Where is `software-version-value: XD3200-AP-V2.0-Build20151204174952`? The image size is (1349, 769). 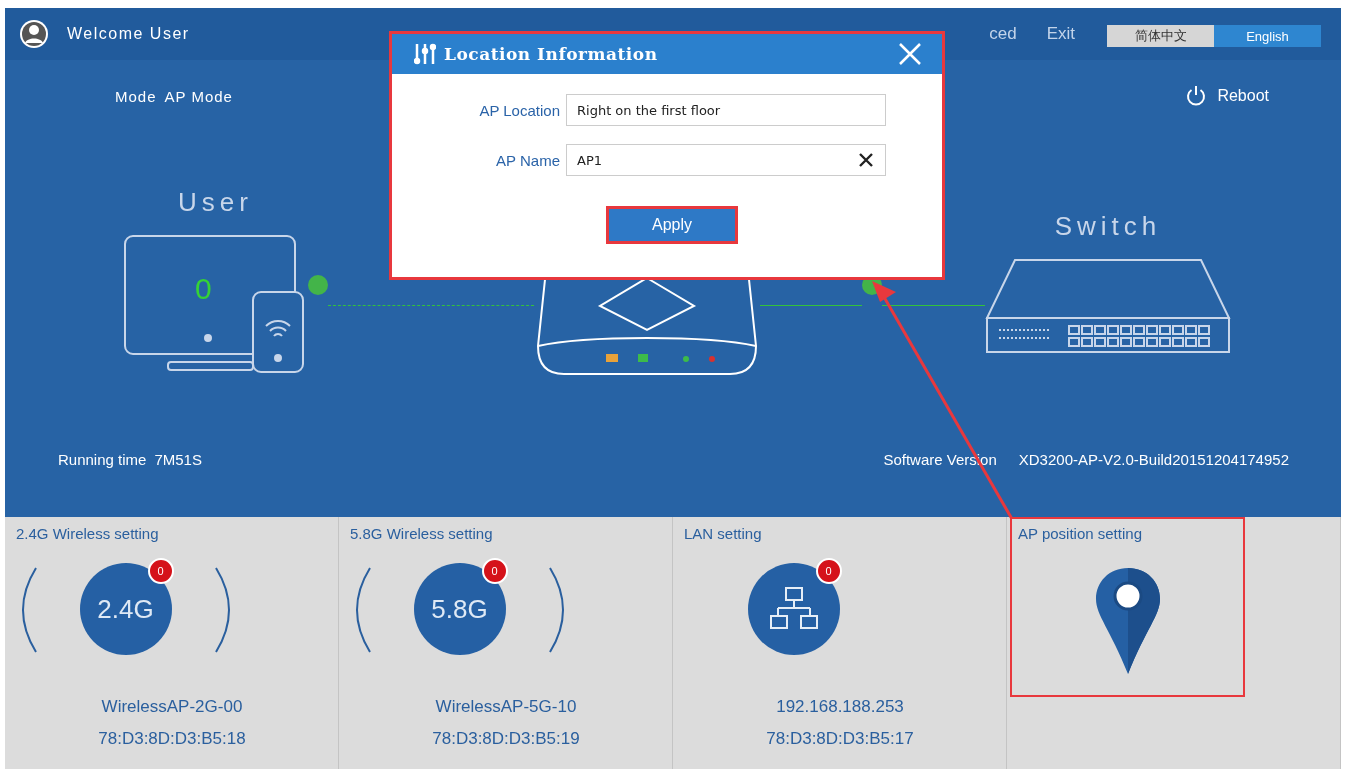 software-version-value: XD3200-AP-V2.0-Build20151204174952 is located at coordinates (1153, 459).